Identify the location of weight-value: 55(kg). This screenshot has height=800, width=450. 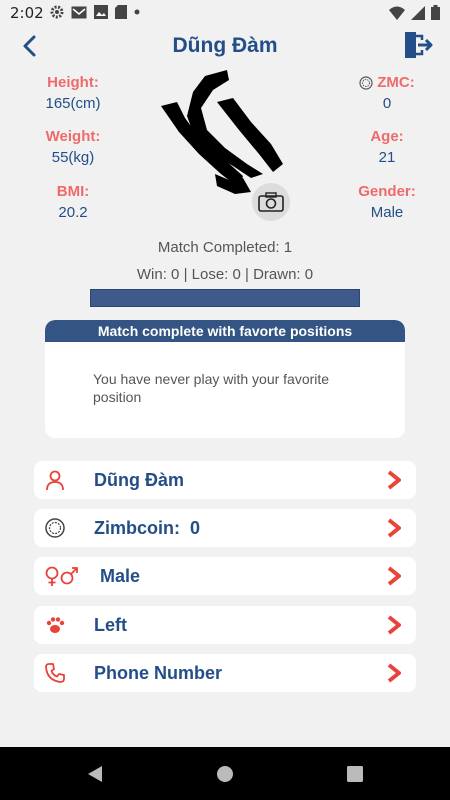
(73, 157).